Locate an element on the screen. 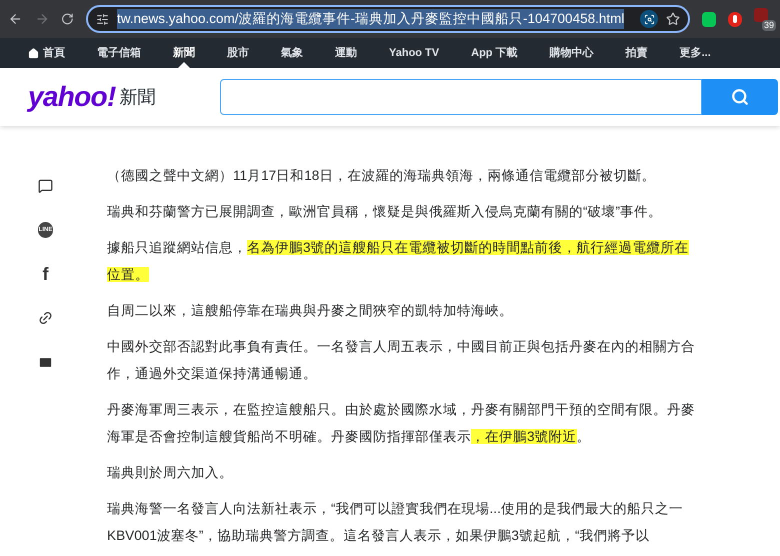  facebook-share-icon: f is located at coordinates (45, 274).